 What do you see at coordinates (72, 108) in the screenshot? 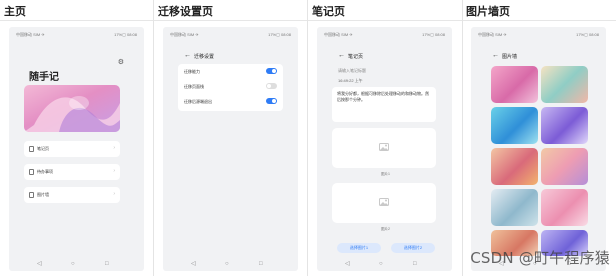
I see `cover-image` at bounding box center [72, 108].